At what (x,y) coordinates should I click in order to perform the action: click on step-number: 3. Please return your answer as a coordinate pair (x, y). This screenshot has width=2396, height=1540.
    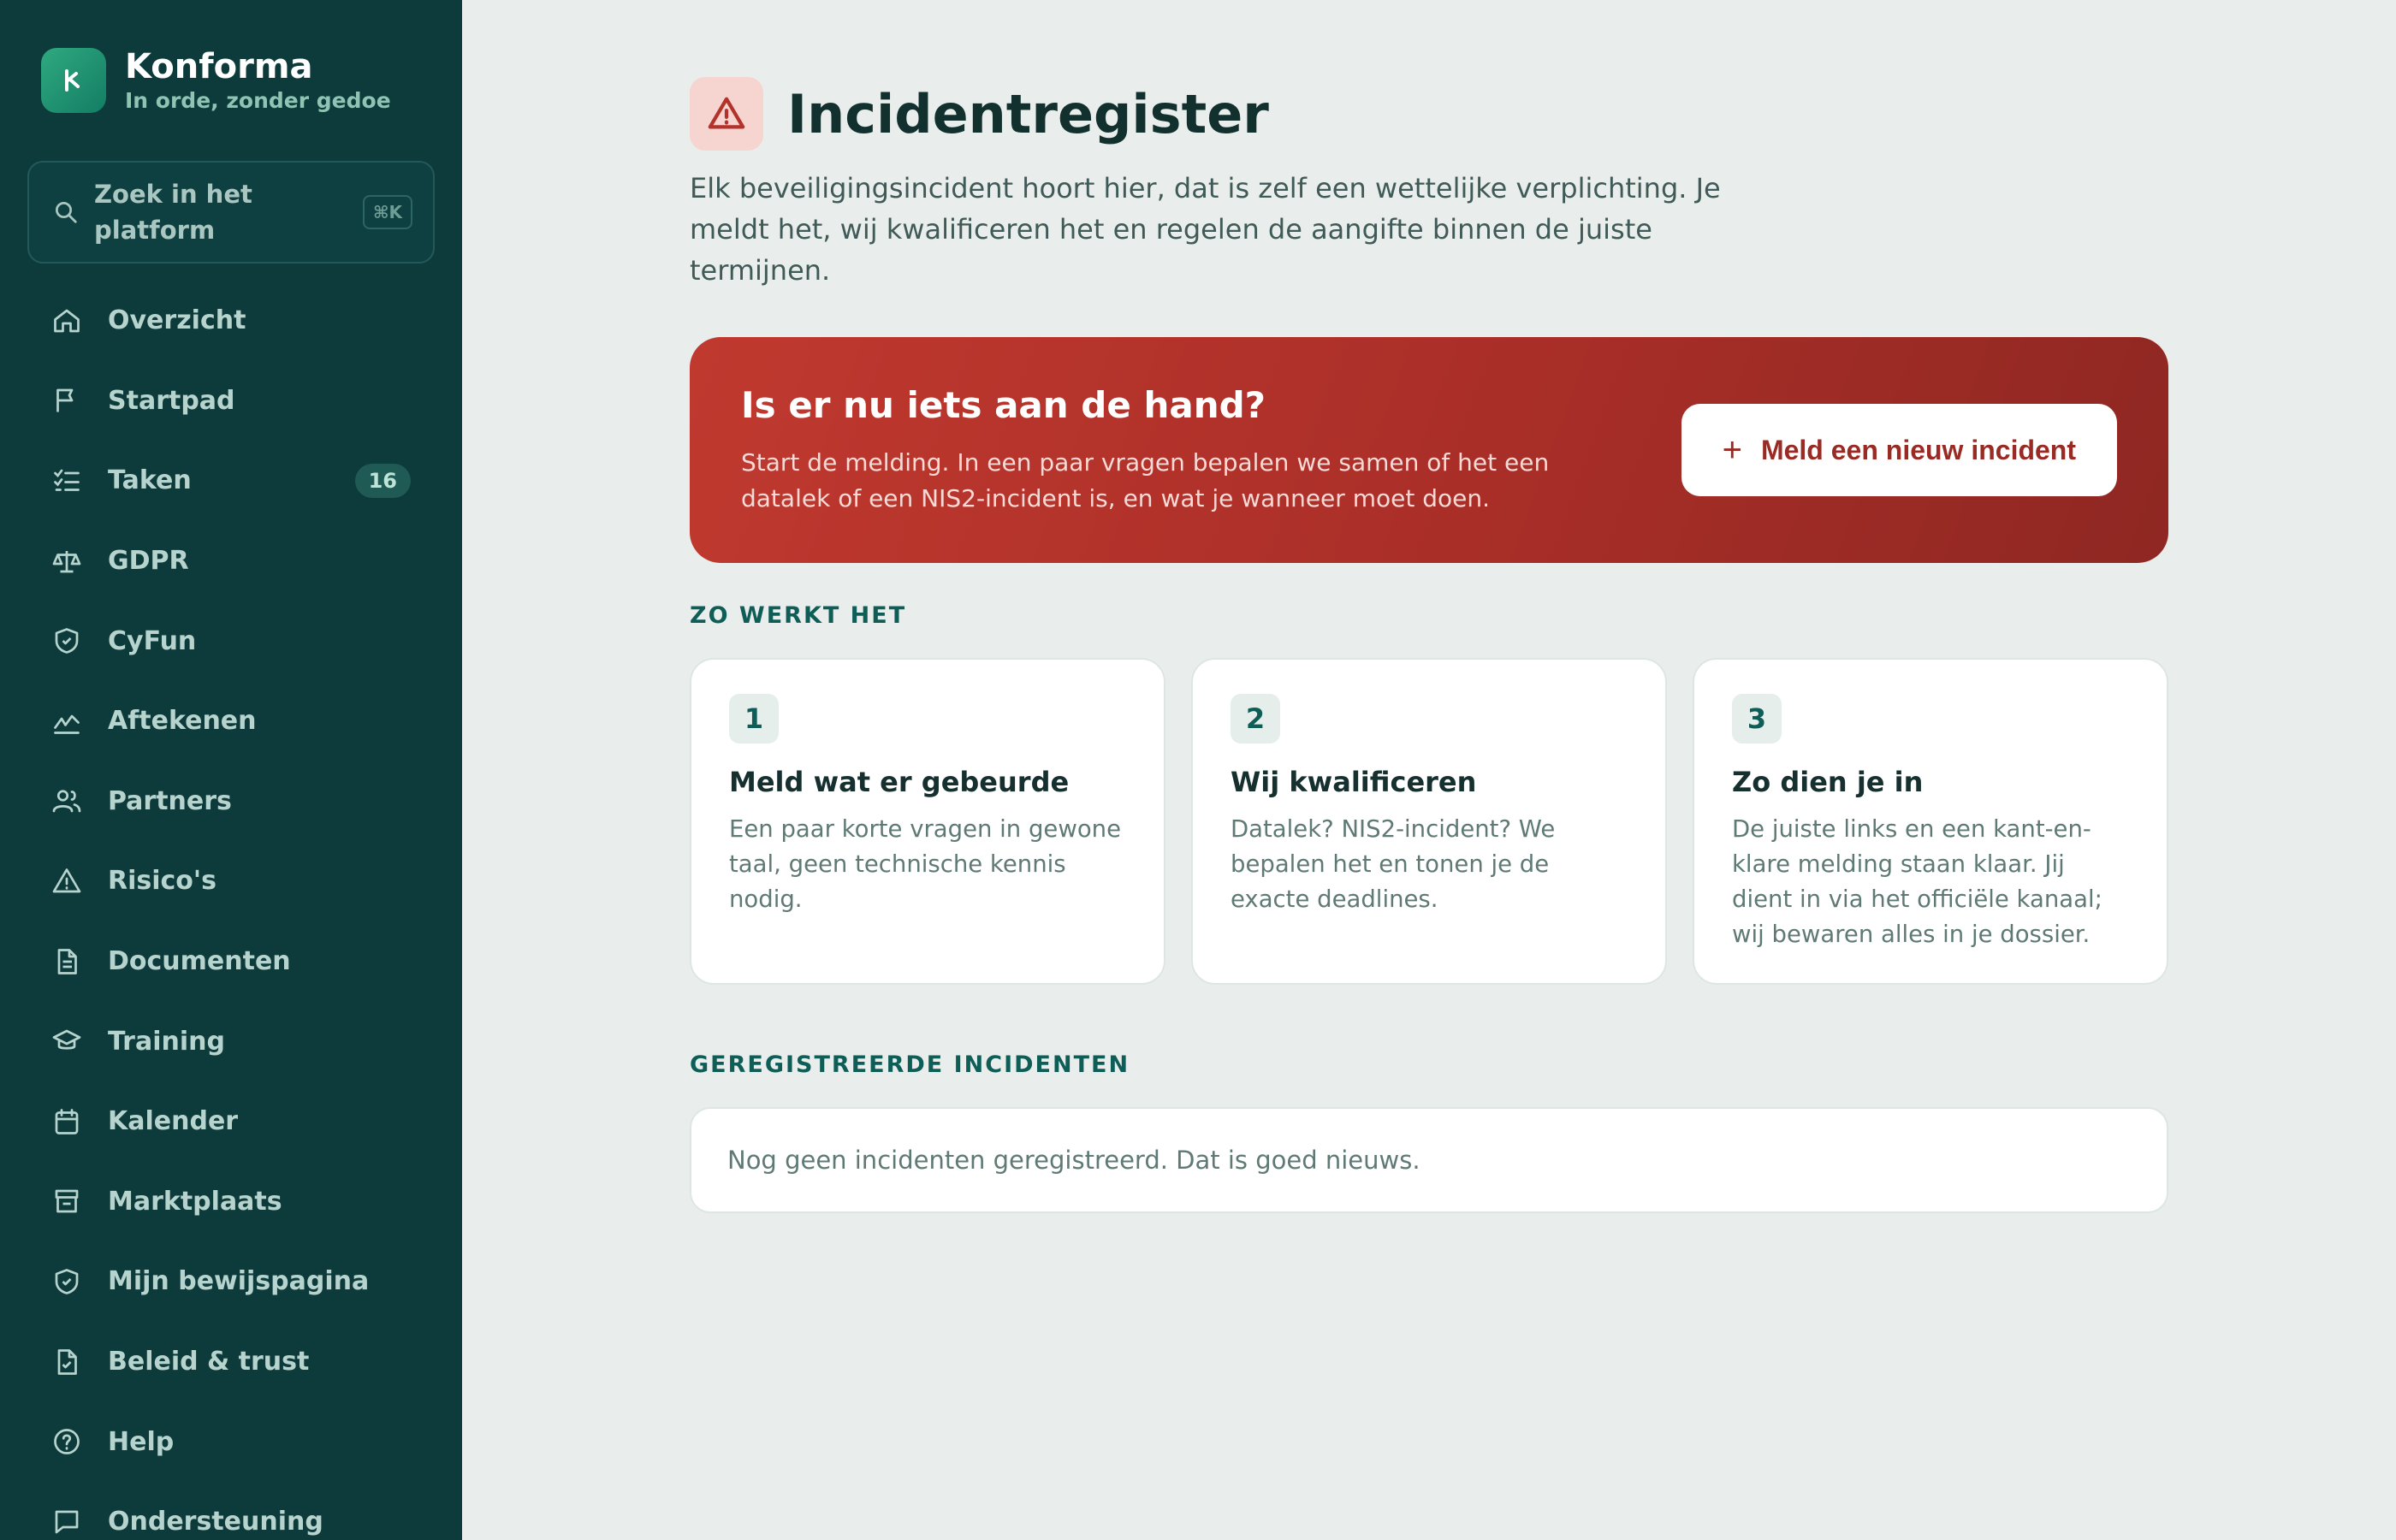
    Looking at the image, I should click on (1757, 718).